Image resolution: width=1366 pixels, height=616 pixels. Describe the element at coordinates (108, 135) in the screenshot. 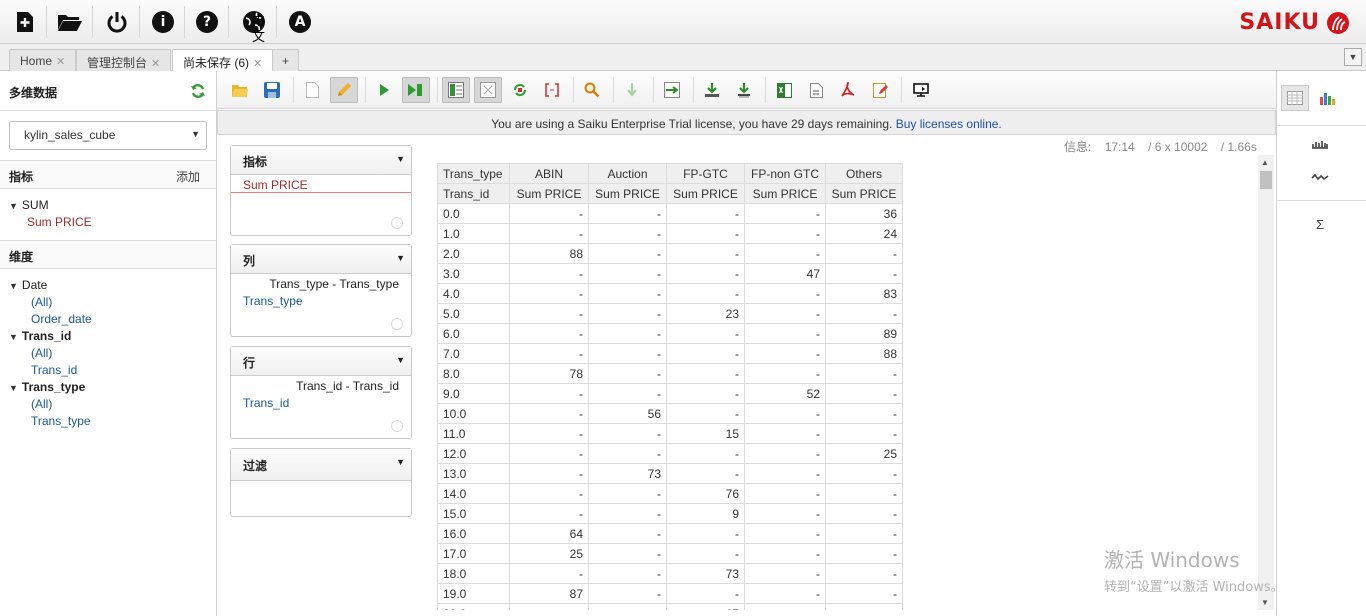

I see `cube-select: kylin_sales_cube ▼` at that location.